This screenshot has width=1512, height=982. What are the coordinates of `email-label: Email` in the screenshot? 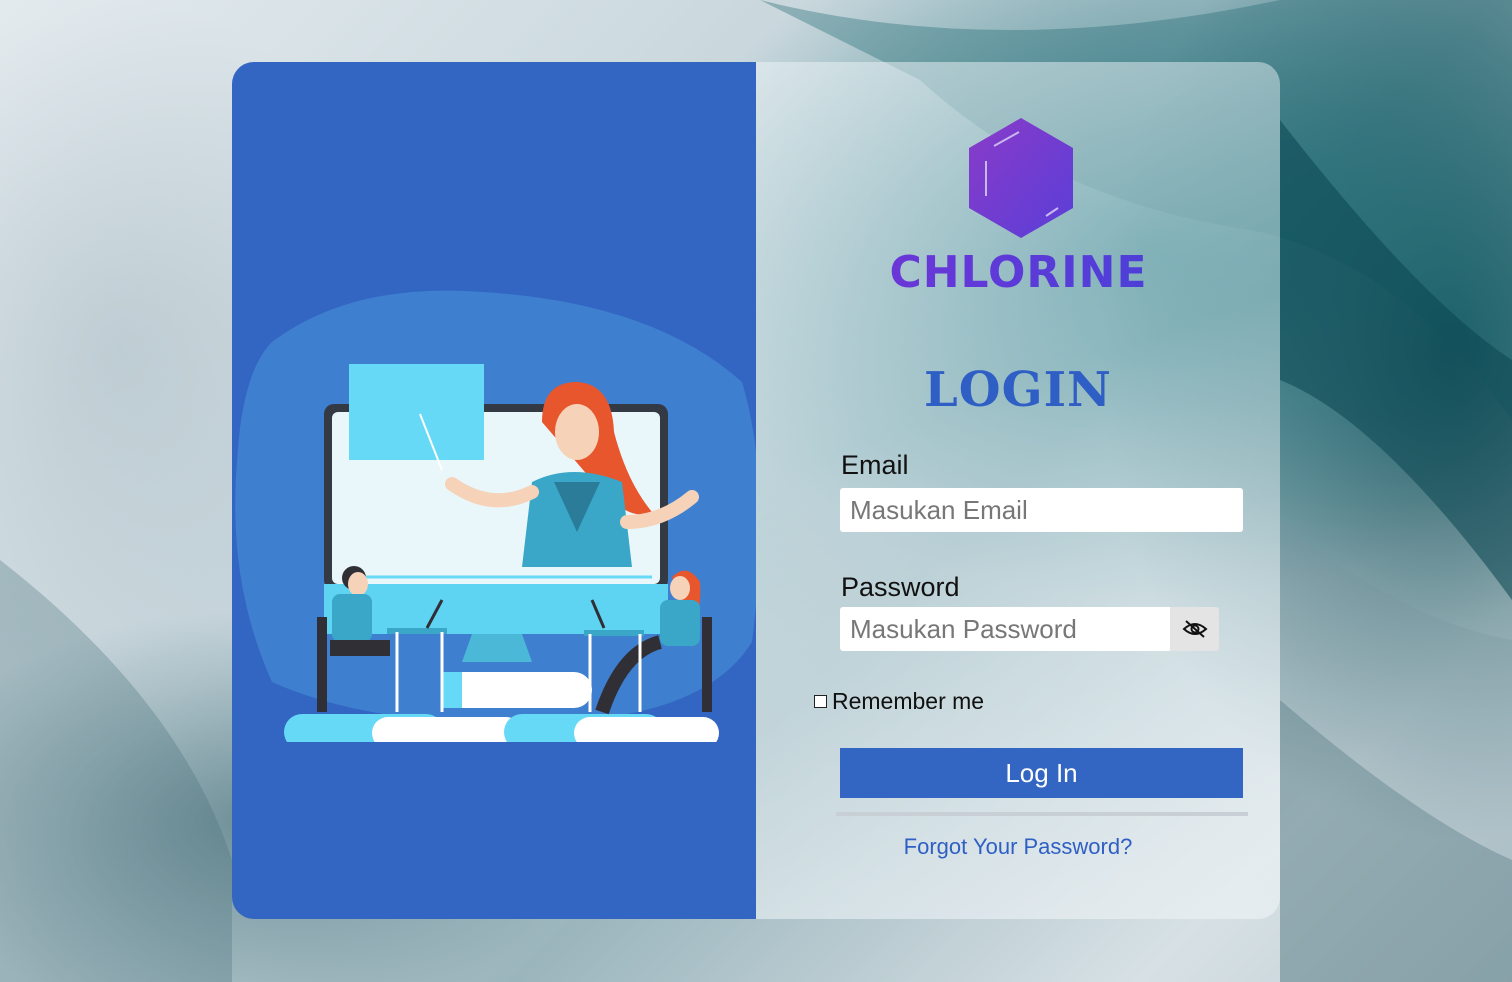 It's located at (875, 465).